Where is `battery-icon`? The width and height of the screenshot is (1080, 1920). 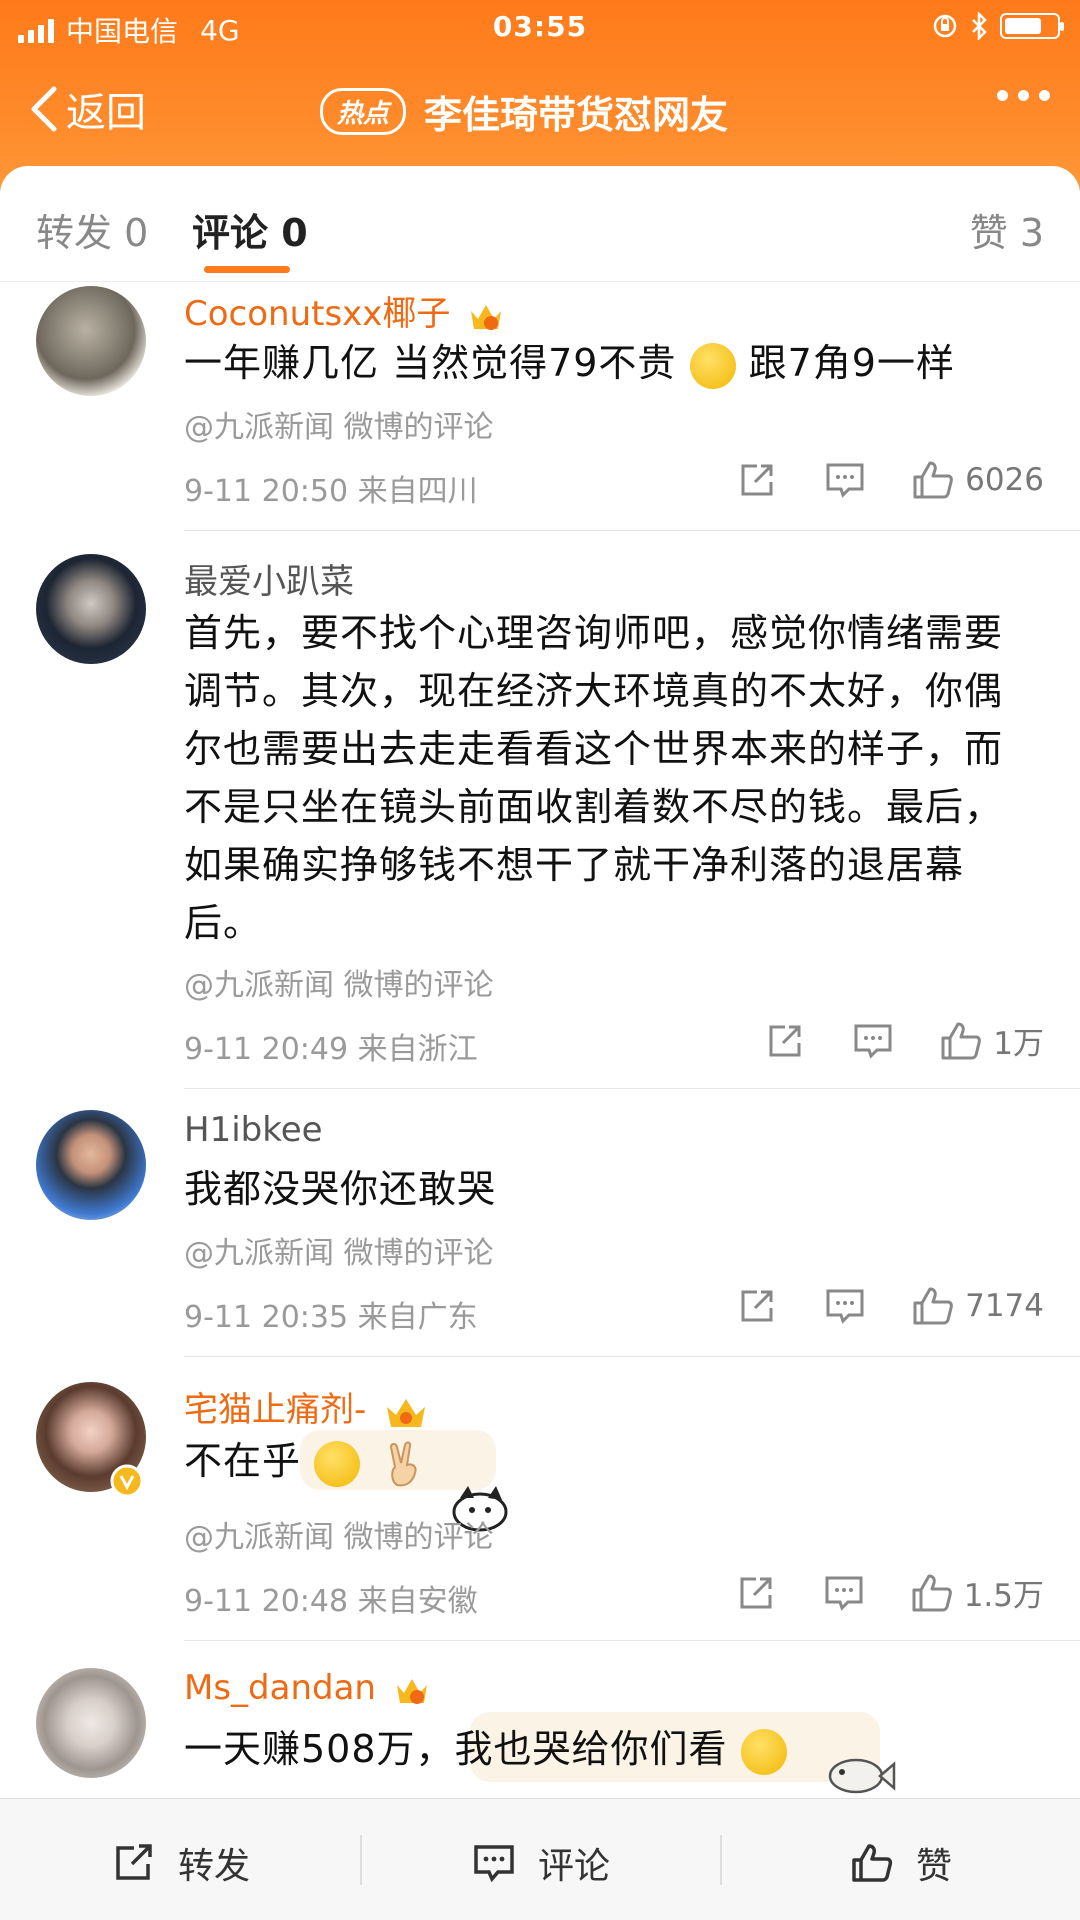 battery-icon is located at coordinates (1032, 26).